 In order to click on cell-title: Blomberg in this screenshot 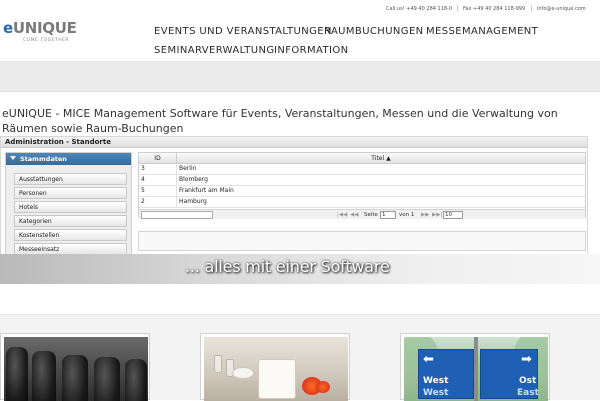, I will do `click(193, 179)`.